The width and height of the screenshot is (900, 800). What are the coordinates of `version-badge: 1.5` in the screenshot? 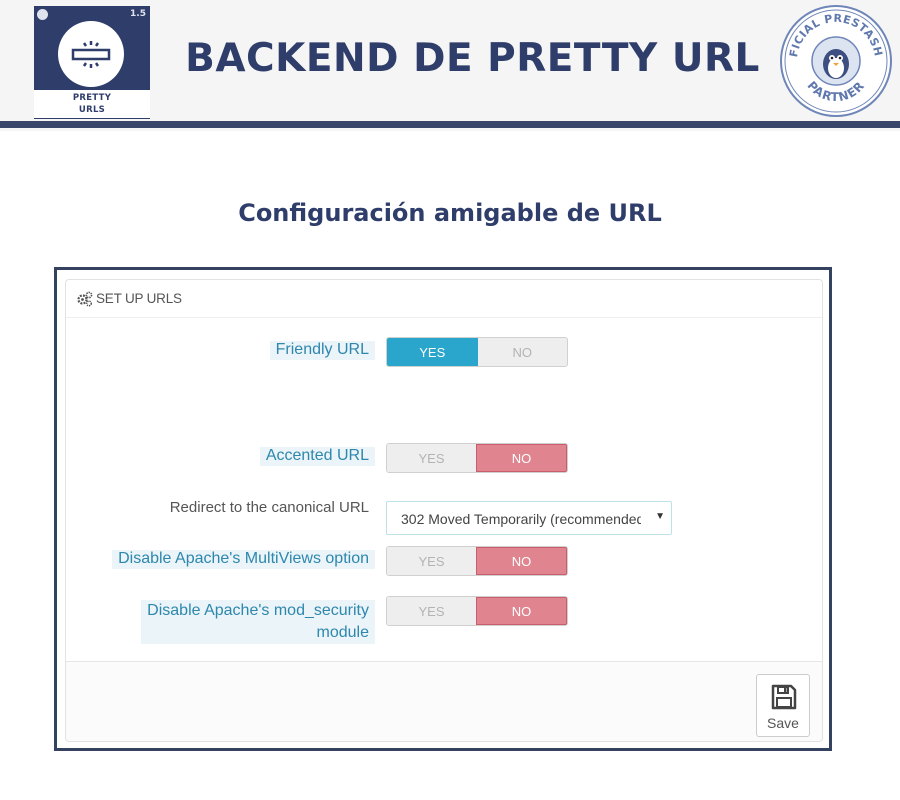 It's located at (138, 14).